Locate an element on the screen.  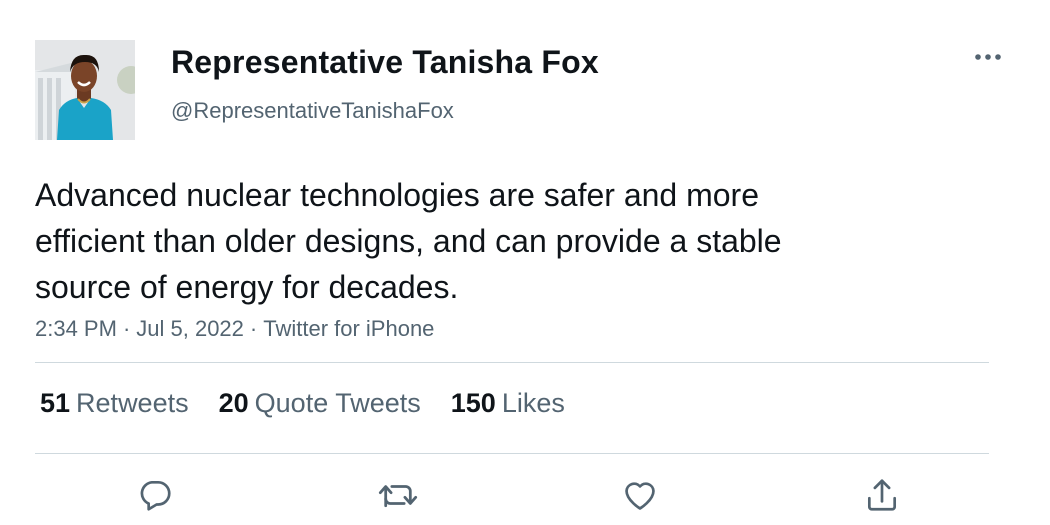
likes-stat: 150 Likes is located at coordinates (508, 403).